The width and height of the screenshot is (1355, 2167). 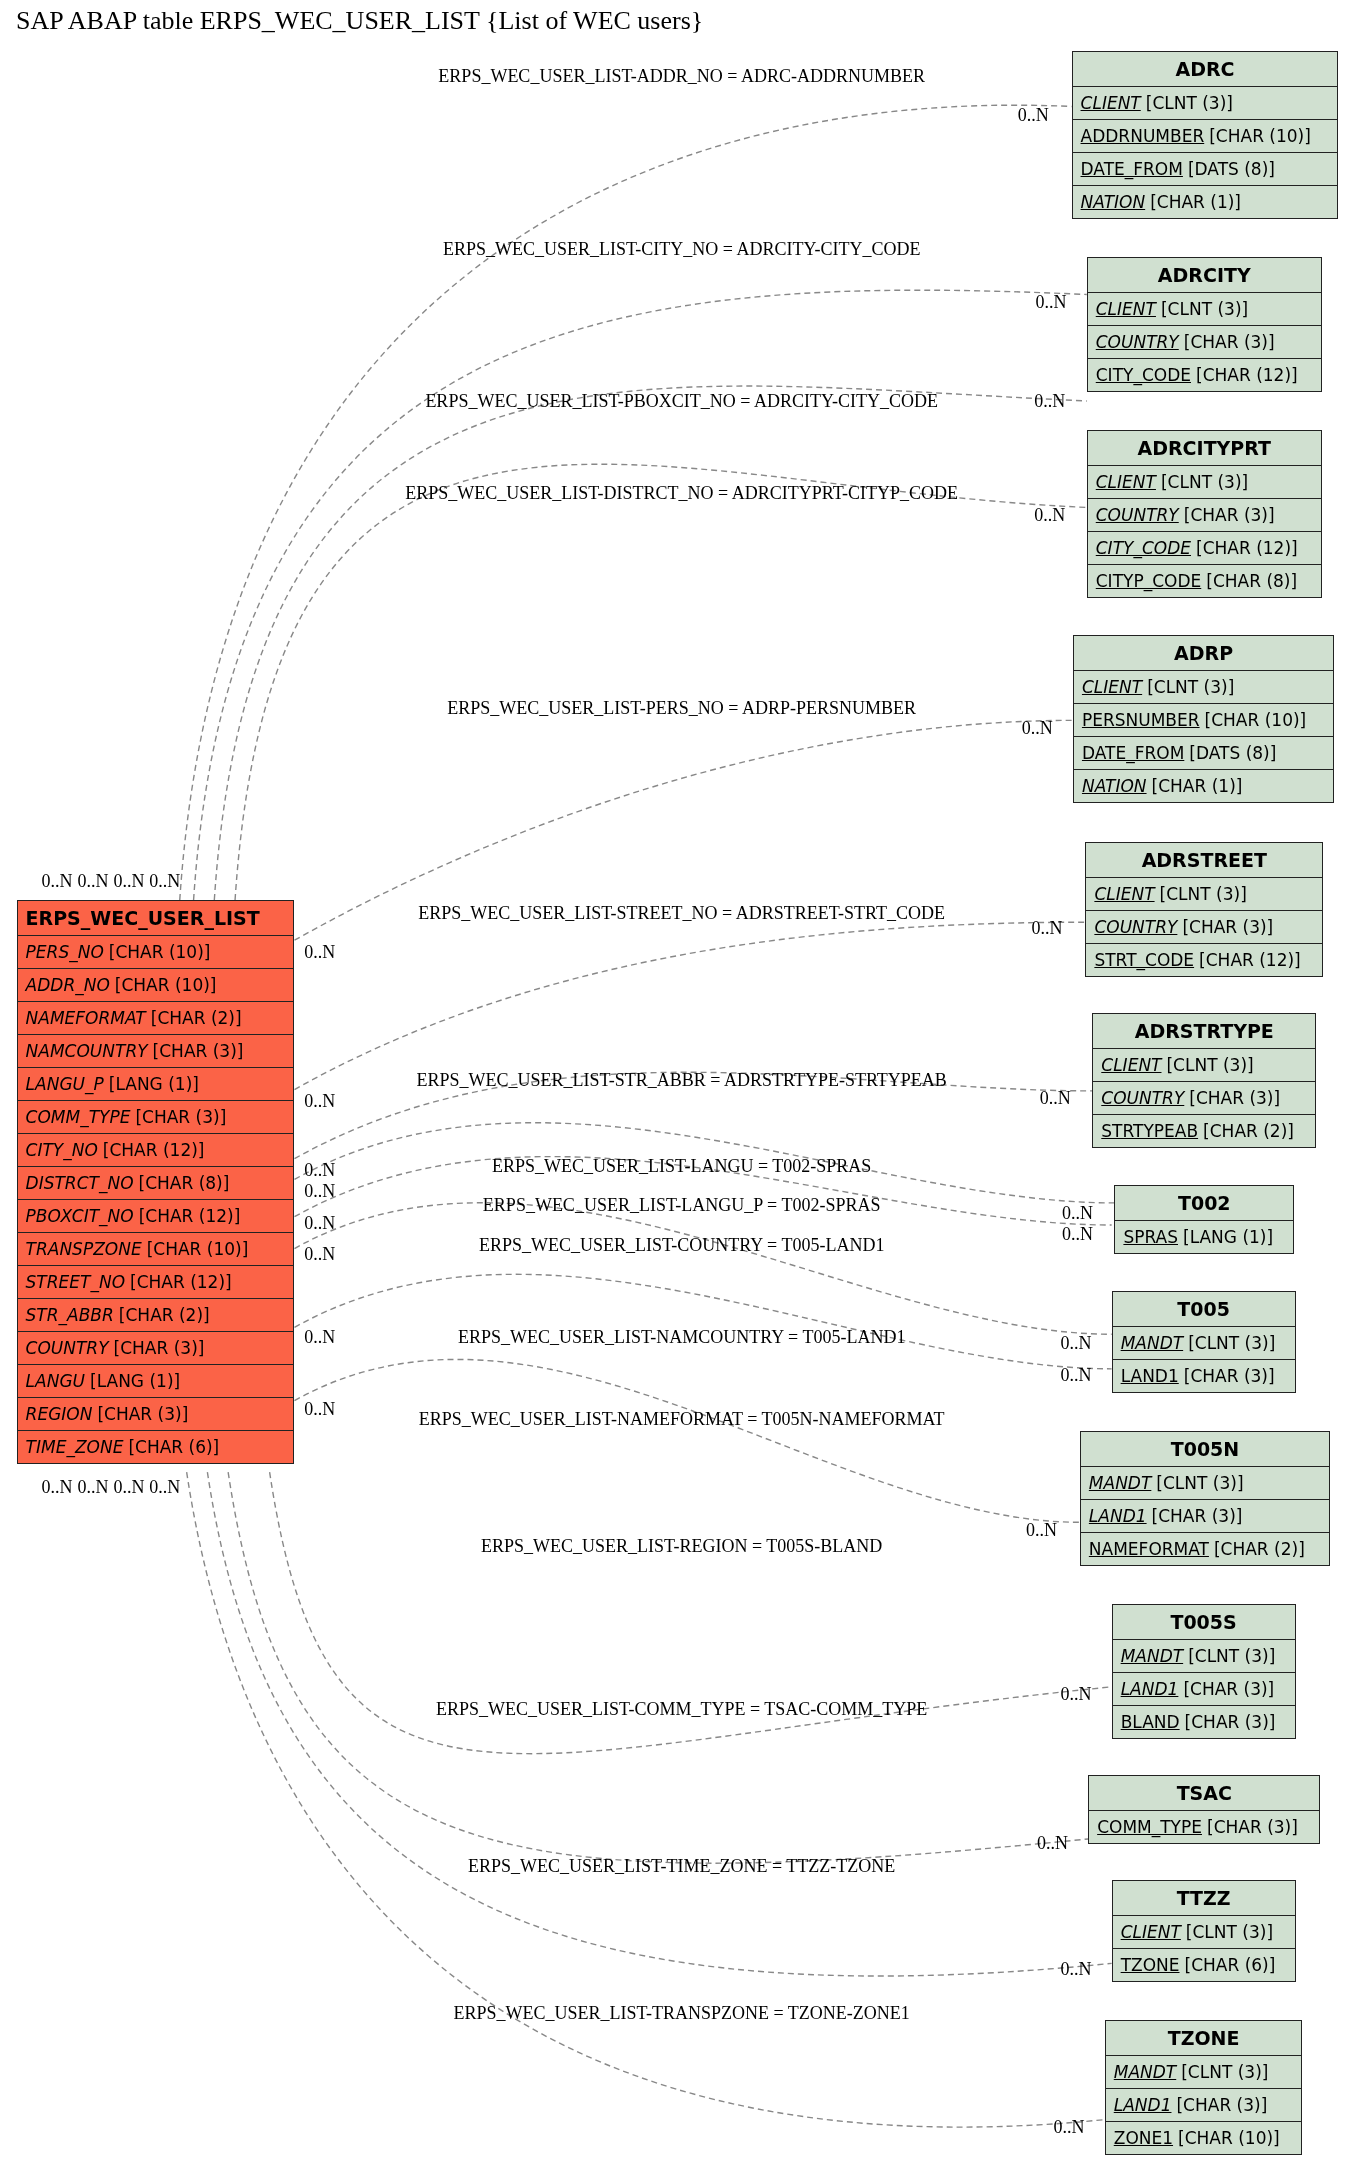 What do you see at coordinates (1203, 2138) in the screenshot?
I see `table-field: ZONE1 [CHAR (10)]` at bounding box center [1203, 2138].